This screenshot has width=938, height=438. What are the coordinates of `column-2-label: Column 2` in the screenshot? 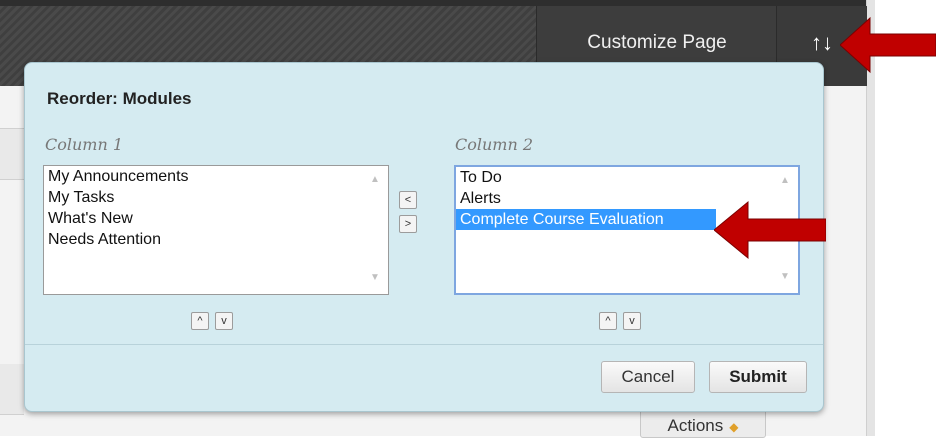 It's located at (494, 144).